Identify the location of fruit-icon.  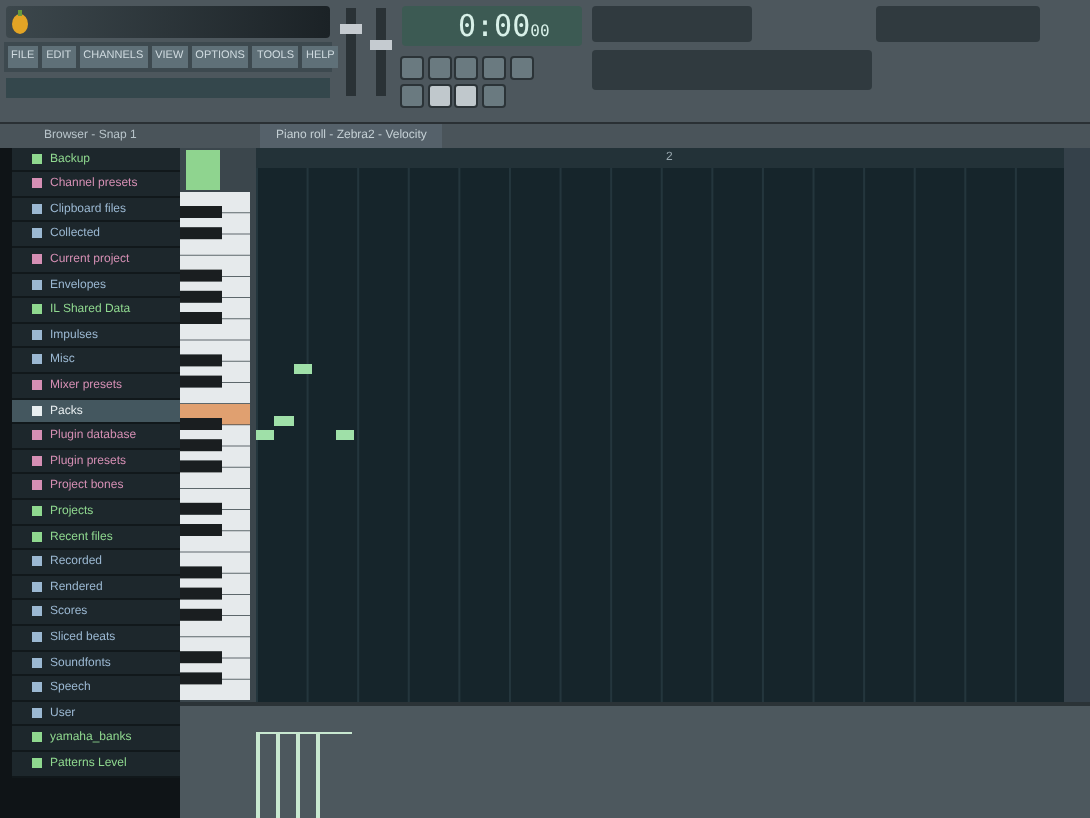
(19, 22).